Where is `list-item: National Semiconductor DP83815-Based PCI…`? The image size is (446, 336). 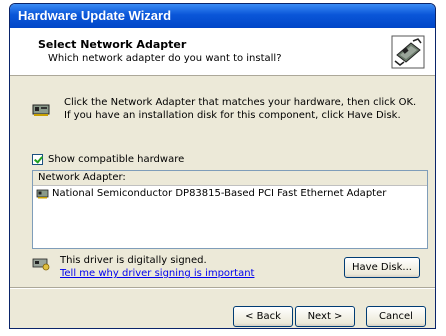 list-item: National Semiconductor DP83815-Based PCI… is located at coordinates (230, 193).